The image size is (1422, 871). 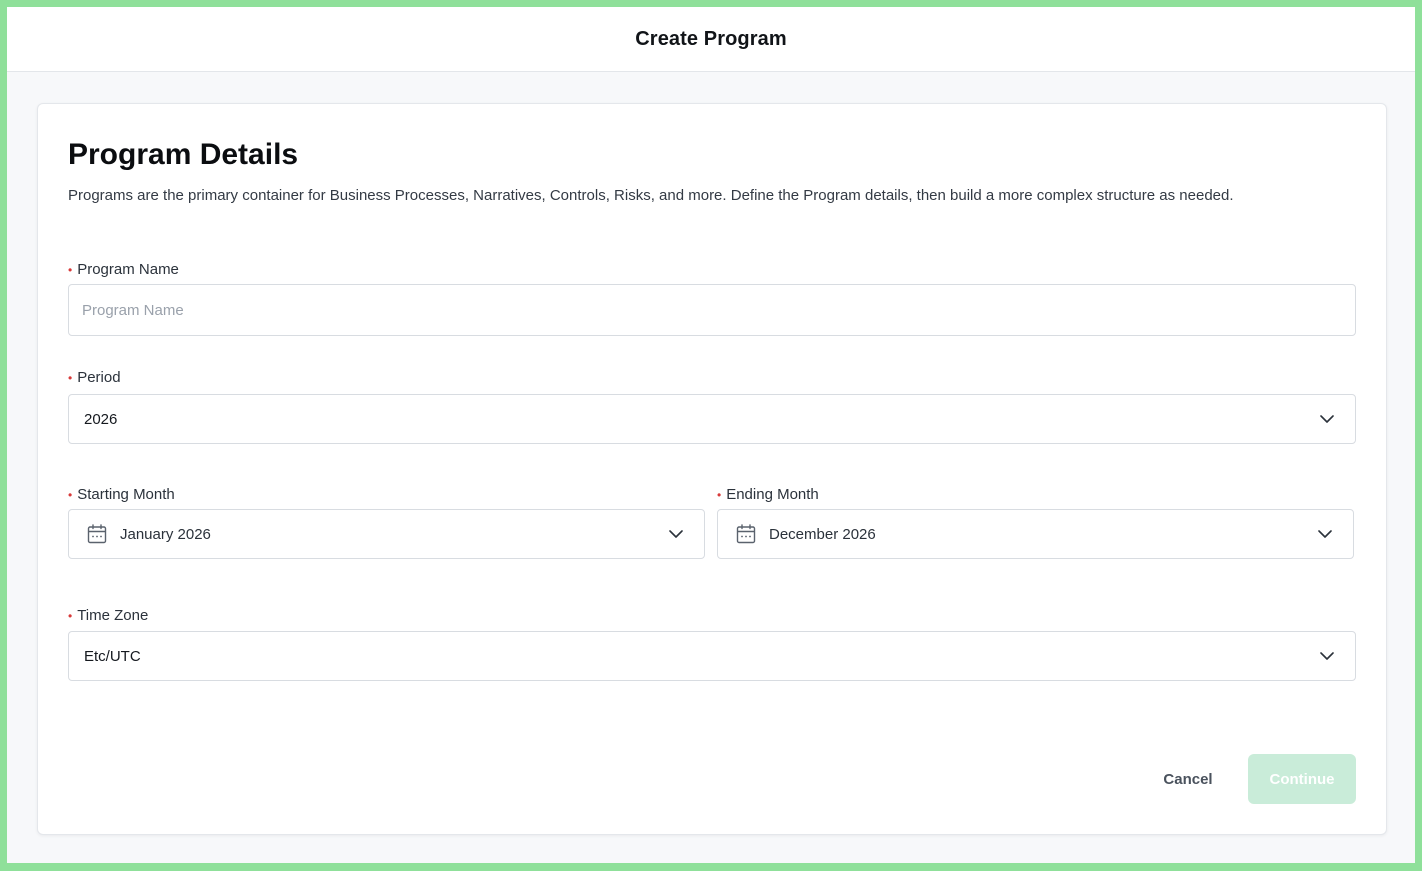 I want to click on starting-month-value: January 2026, so click(x=165, y=534).